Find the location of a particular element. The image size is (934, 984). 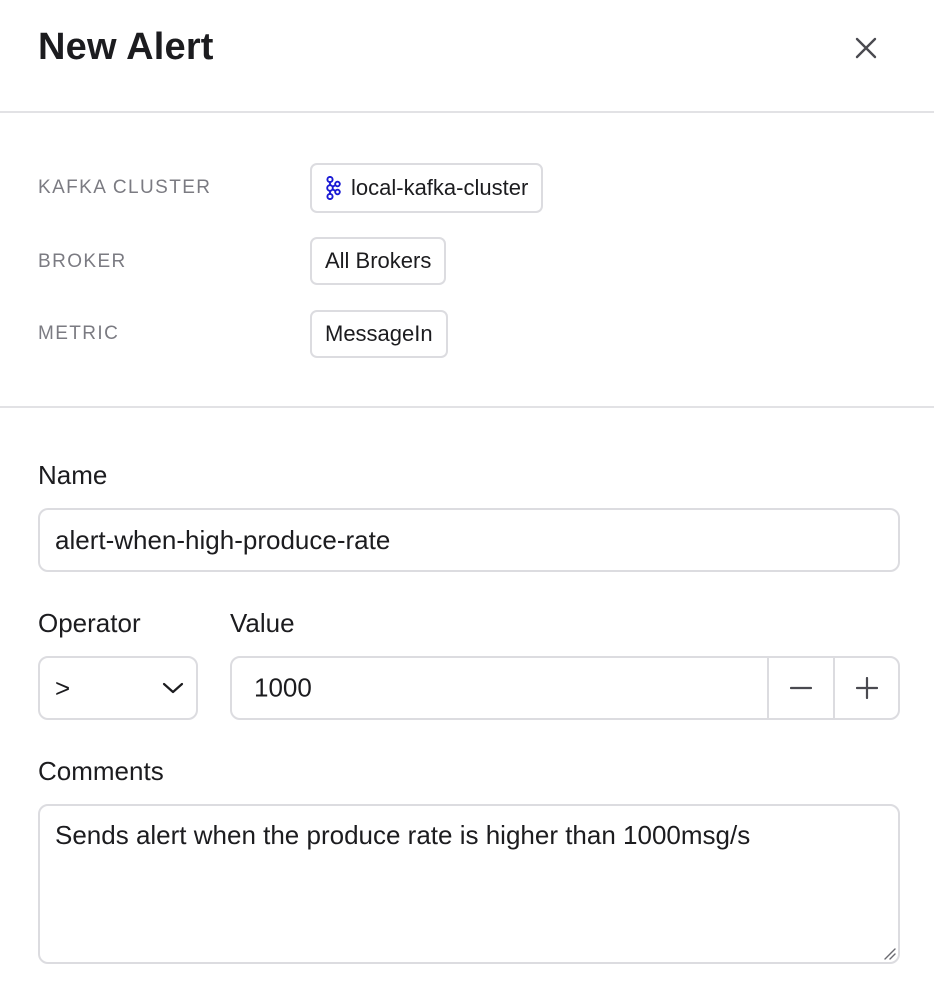

close-button is located at coordinates (866, 48).